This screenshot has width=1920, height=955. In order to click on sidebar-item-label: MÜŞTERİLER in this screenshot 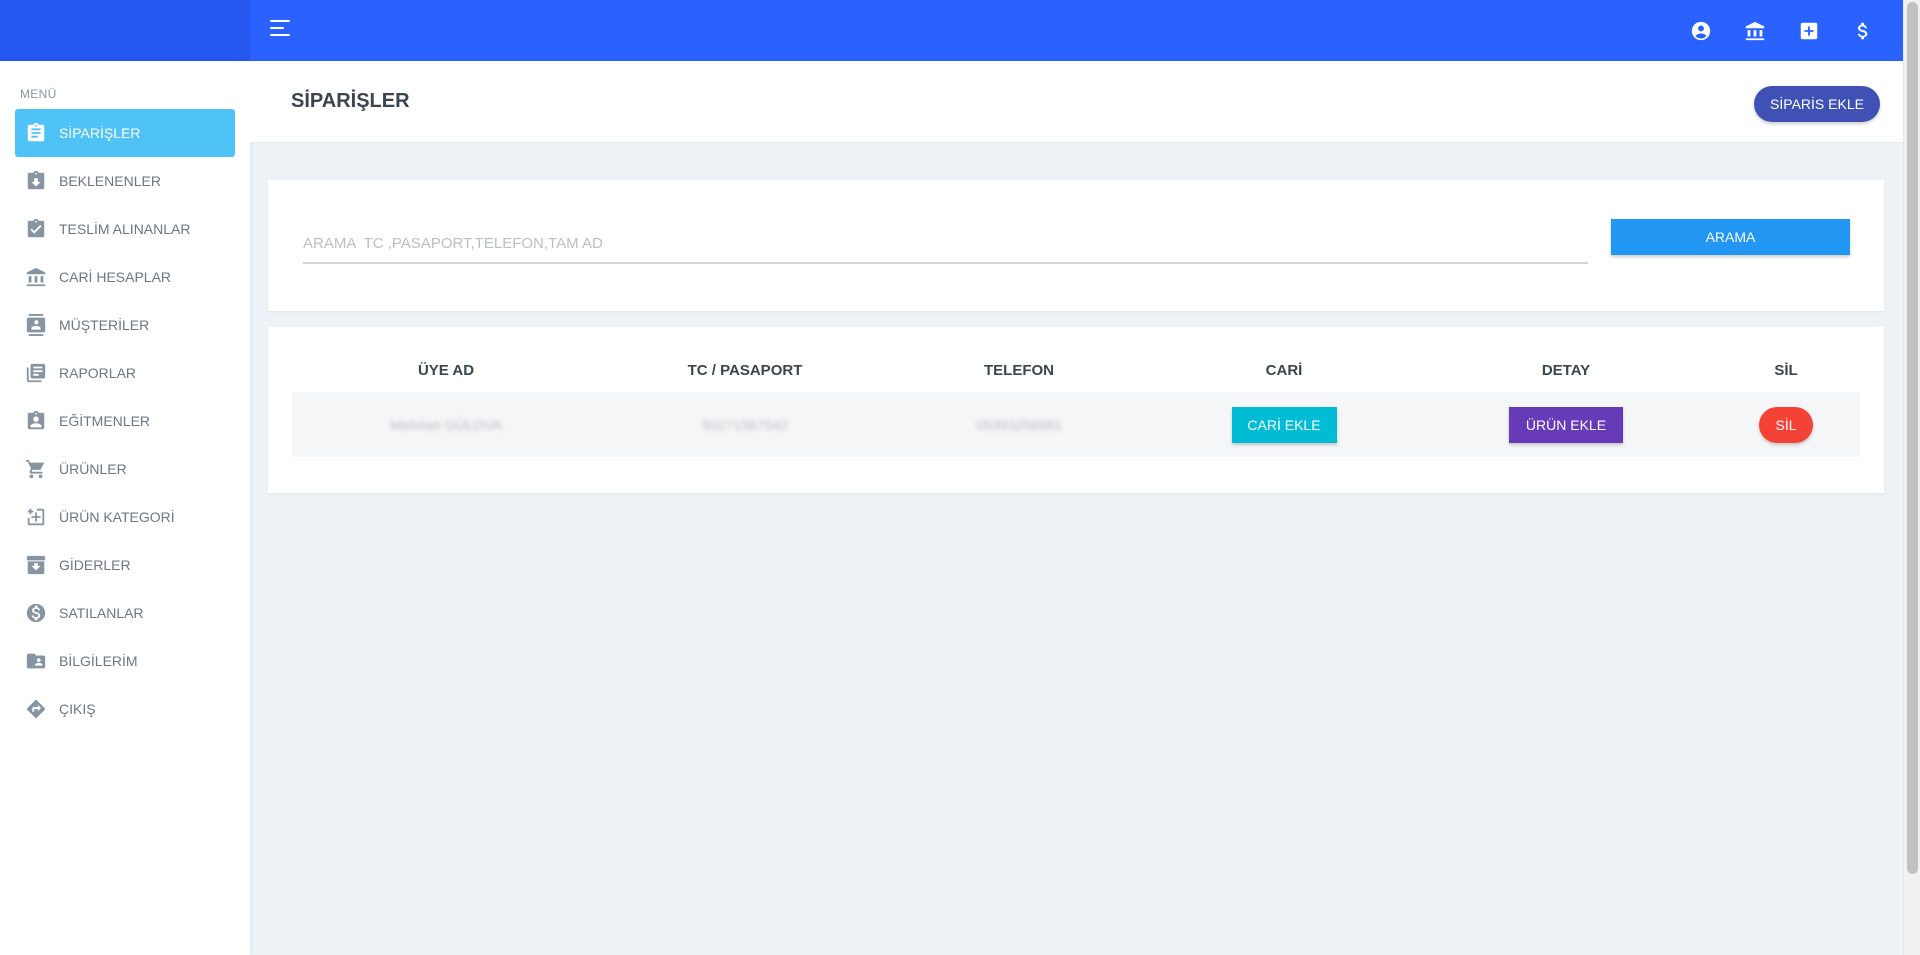, I will do `click(104, 325)`.